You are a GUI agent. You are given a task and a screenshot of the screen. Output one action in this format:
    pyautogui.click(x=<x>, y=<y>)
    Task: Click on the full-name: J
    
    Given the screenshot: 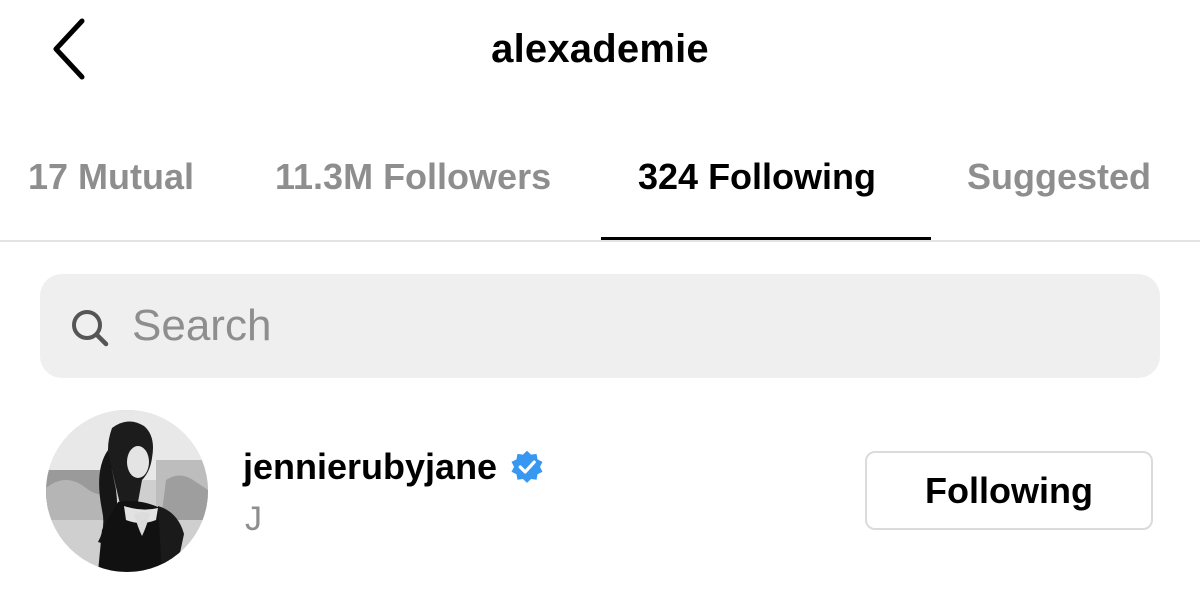 What is the action you would take?
    pyautogui.click(x=253, y=519)
    